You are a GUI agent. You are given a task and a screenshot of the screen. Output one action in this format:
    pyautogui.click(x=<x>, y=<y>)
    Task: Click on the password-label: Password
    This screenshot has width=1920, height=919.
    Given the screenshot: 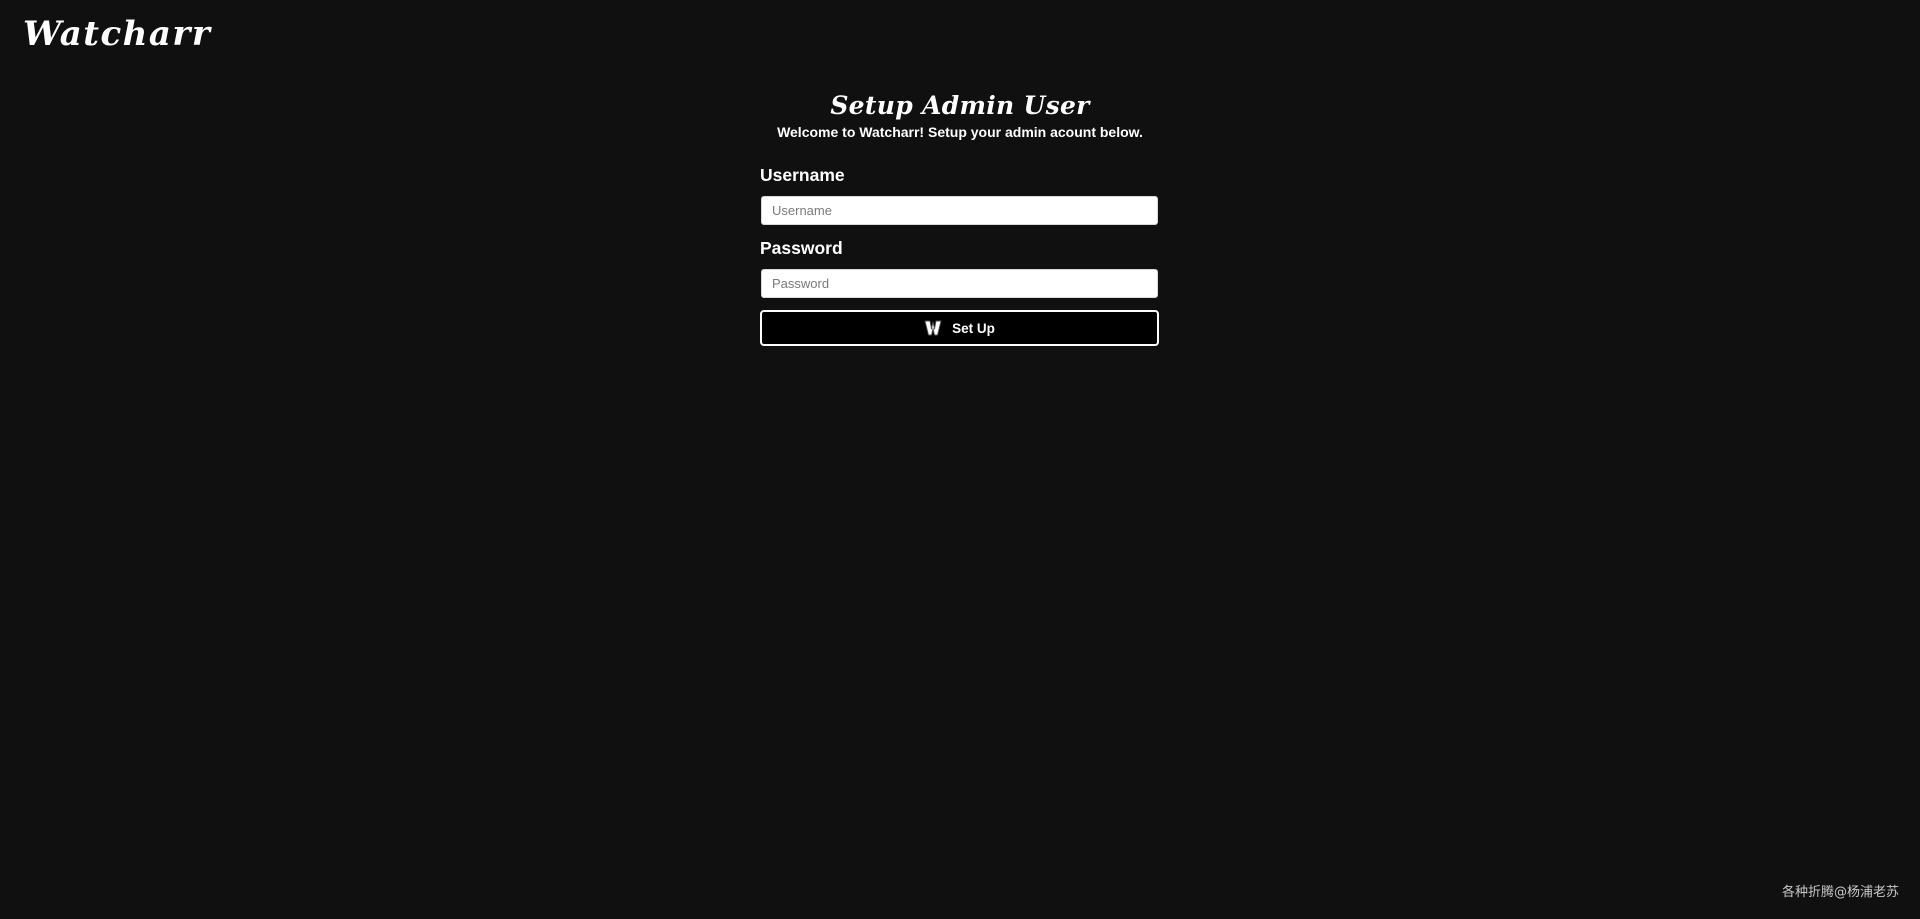 What is the action you would take?
    pyautogui.click(x=801, y=248)
    